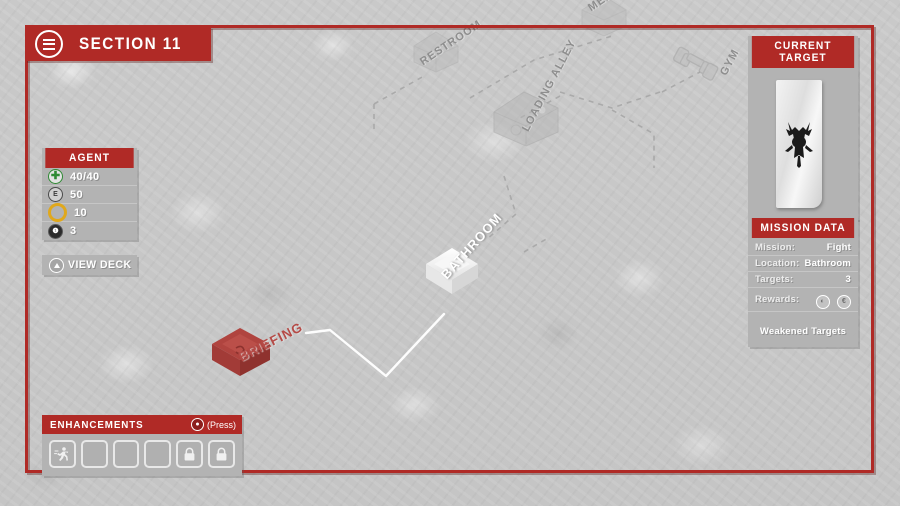 This screenshot has width=900, height=506. Describe the element at coordinates (221, 424) in the screenshot. I see `press-label: (Press)` at that location.